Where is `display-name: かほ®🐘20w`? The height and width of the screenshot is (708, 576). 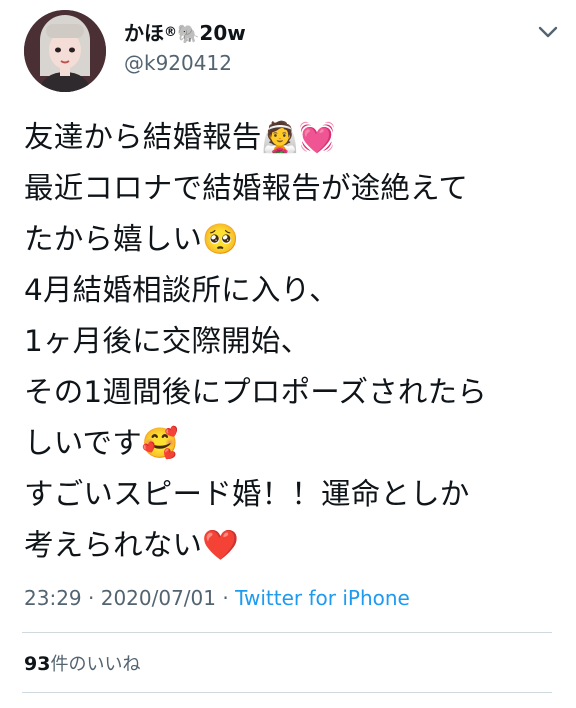 display-name: かほ®🐘20w is located at coordinates (185, 34).